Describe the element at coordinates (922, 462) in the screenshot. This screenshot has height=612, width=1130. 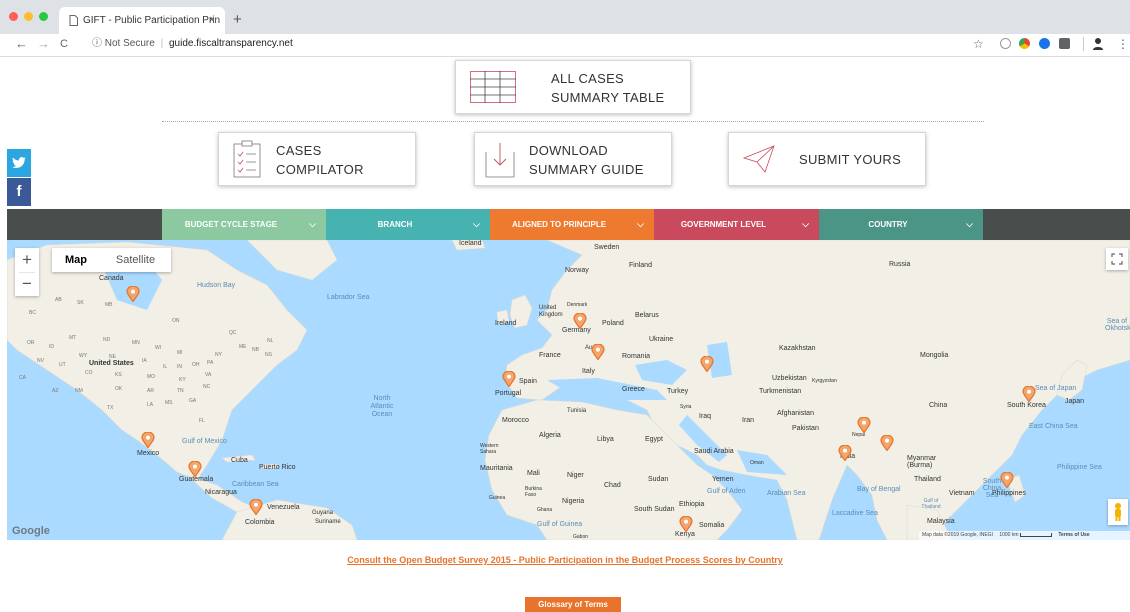
I see `map-label-myanmar: Myanmar (Burma)` at that location.